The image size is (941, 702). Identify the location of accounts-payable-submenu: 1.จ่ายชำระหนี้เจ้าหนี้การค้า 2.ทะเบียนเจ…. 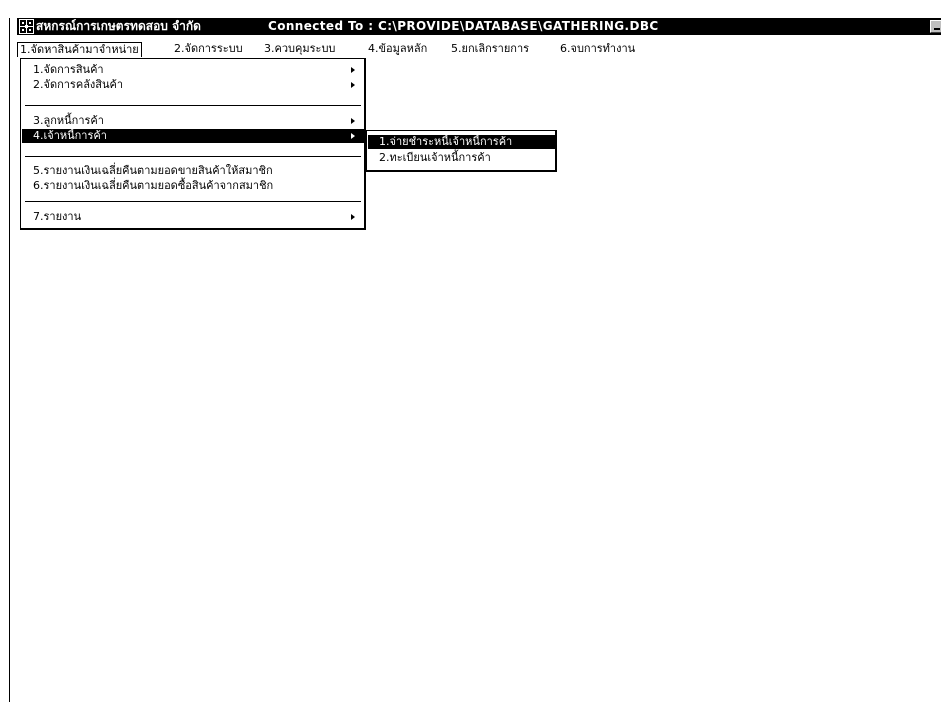
(461, 151).